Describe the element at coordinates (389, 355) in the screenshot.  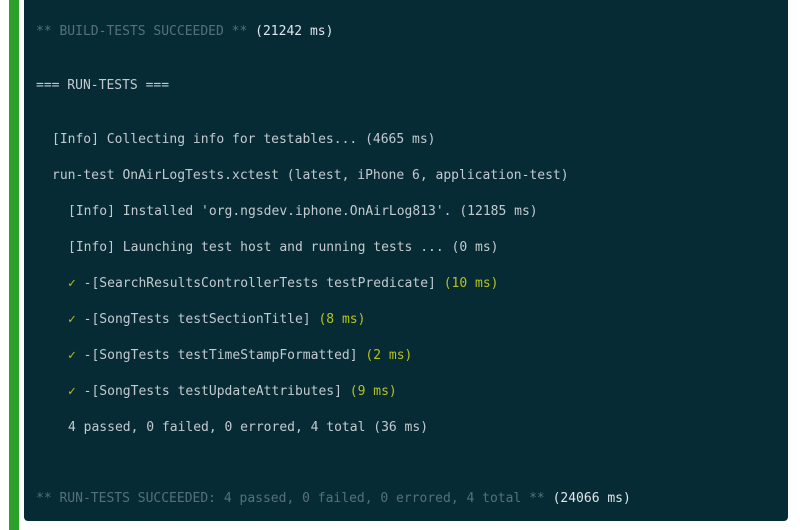
I see `test-time: (2 ms)` at that location.